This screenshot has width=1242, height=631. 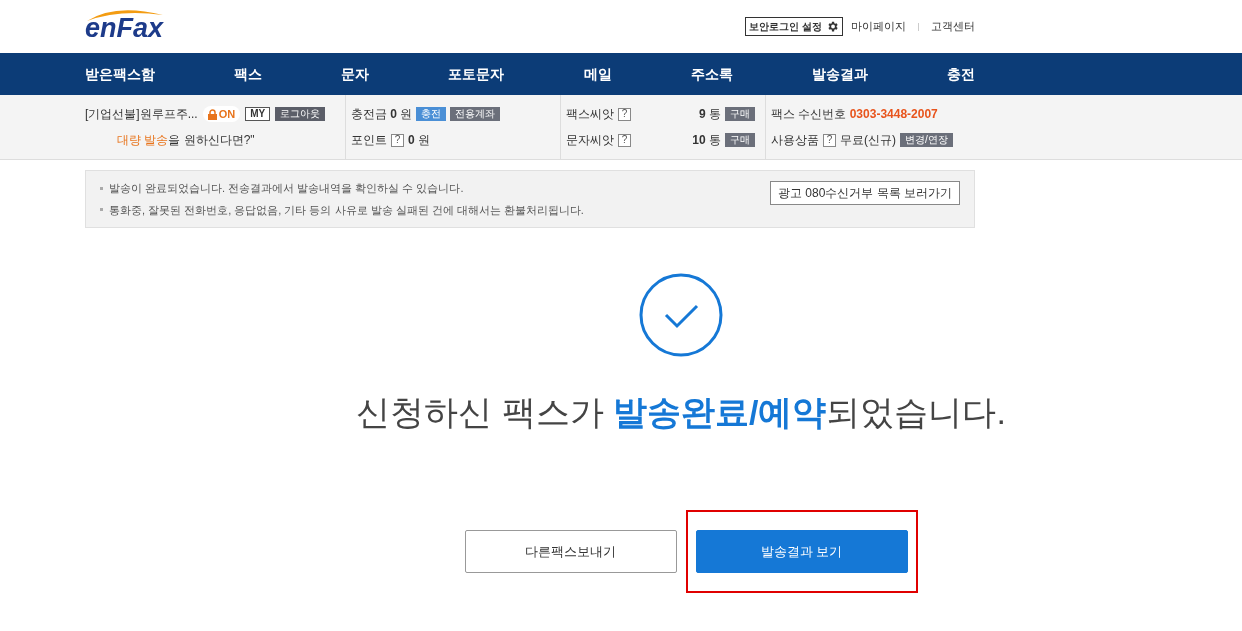 What do you see at coordinates (953, 26) in the screenshot?
I see `header-link: 고객센터` at bounding box center [953, 26].